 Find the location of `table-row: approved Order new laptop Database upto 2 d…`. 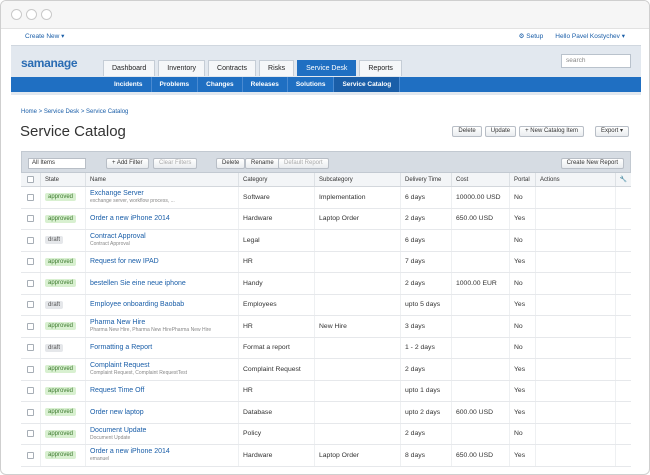

table-row: approved Order new laptop Database upto 2 d… is located at coordinates (326, 413).